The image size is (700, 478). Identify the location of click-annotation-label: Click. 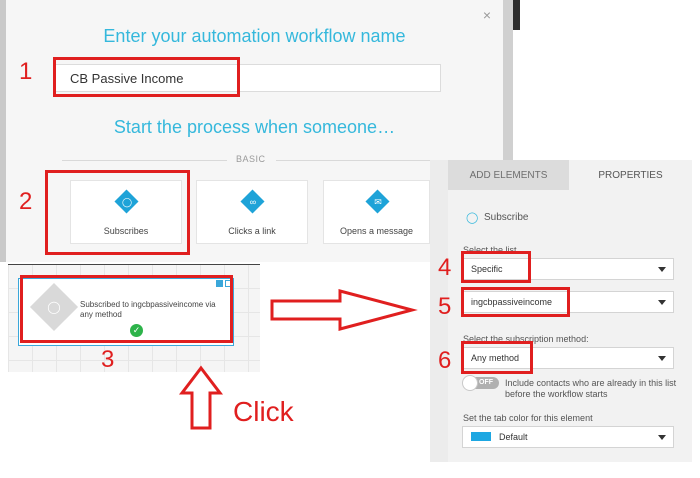
(263, 411).